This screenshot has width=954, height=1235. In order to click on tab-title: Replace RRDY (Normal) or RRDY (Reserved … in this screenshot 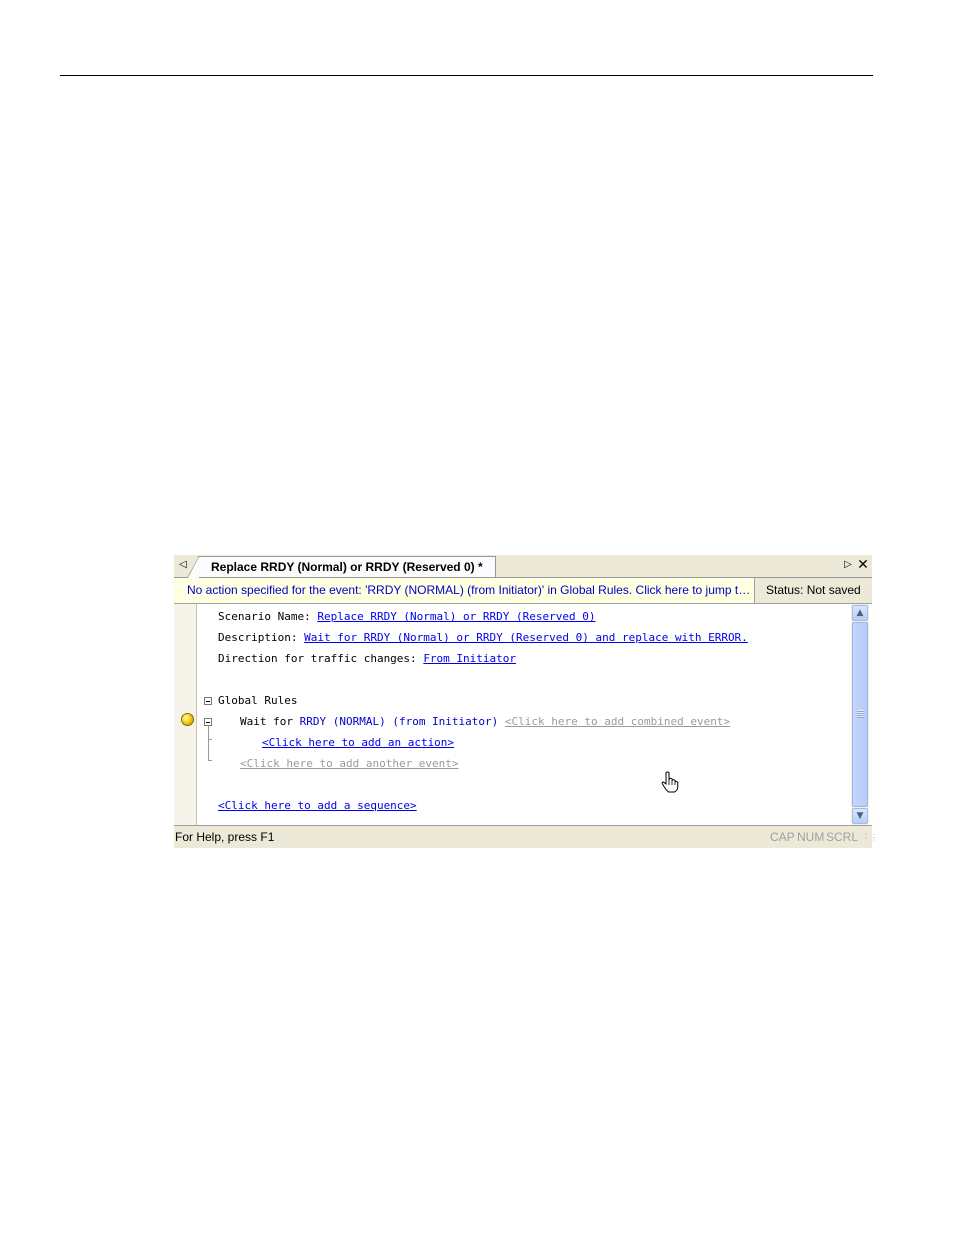, I will do `click(347, 567)`.